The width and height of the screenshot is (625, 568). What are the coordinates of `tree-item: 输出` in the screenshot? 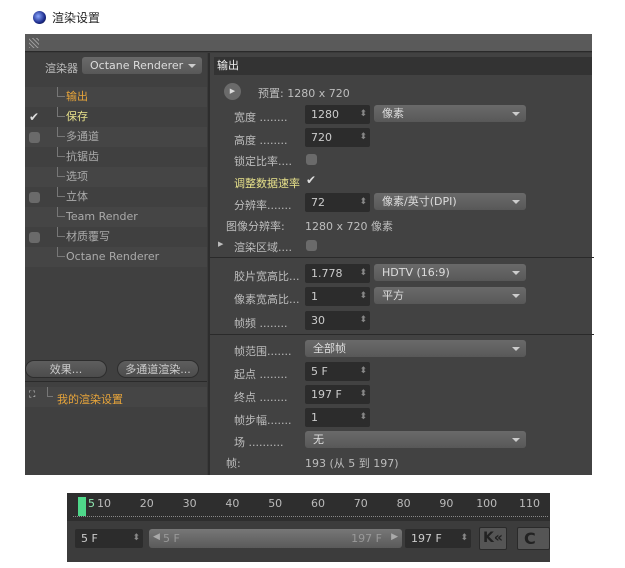 It's located at (116, 97).